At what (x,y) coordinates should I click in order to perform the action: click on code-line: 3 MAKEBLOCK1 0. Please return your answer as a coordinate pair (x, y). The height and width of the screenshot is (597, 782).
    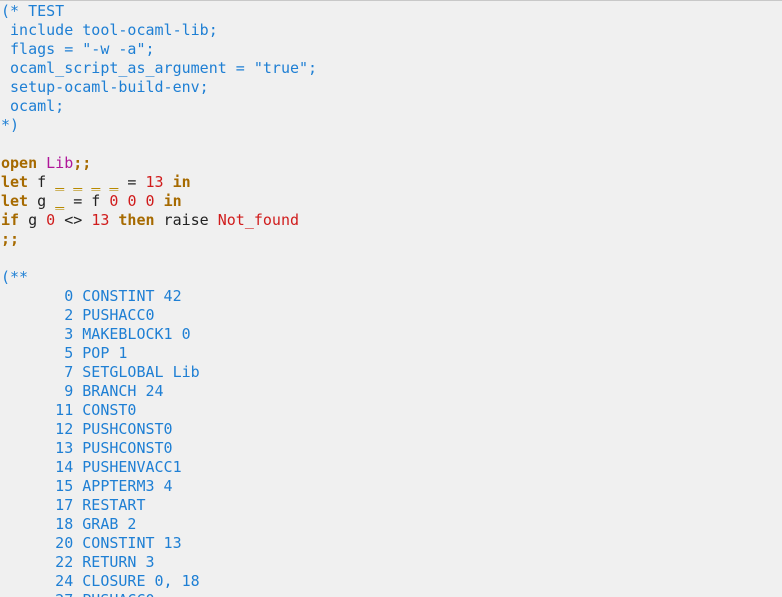
    Looking at the image, I should click on (159, 334).